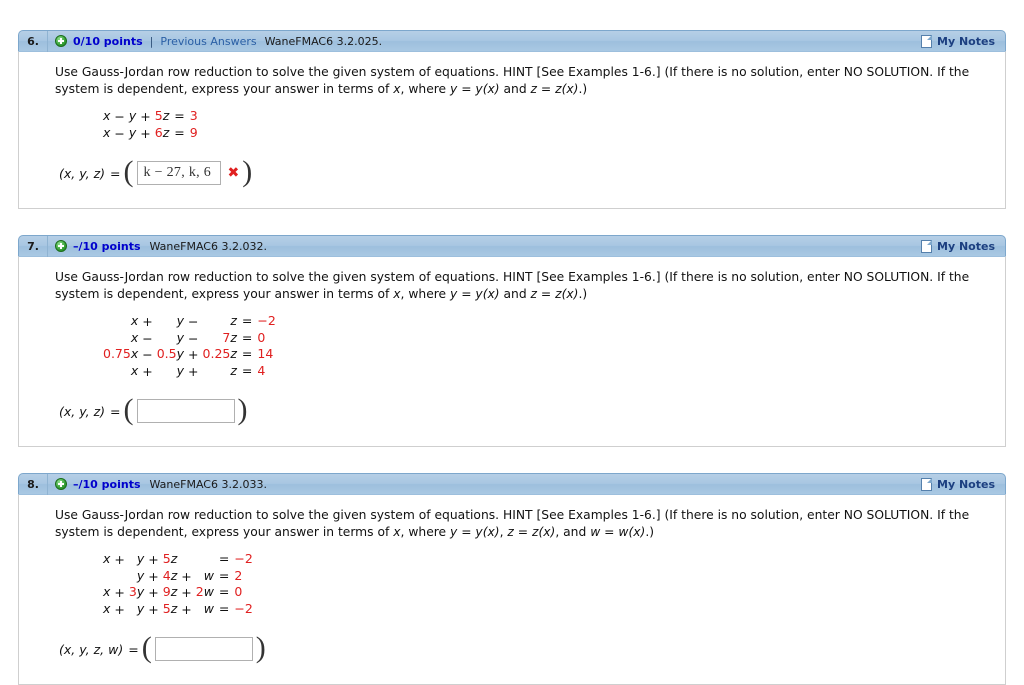 The width and height of the screenshot is (1024, 685). I want to click on prompt-fn-w: w = w(x), so click(618, 532).